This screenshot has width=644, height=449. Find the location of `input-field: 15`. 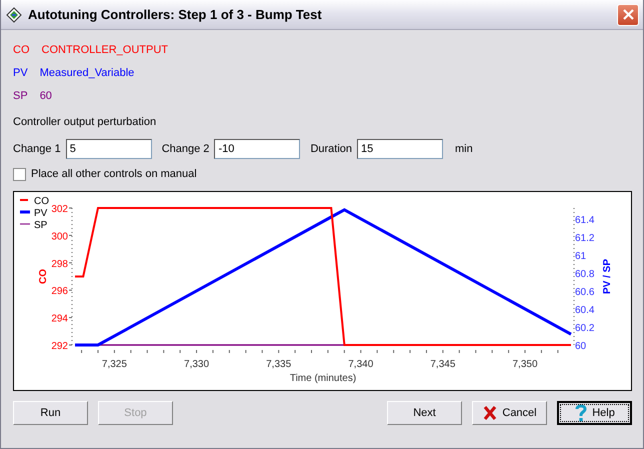

input-field: 15 is located at coordinates (400, 149).